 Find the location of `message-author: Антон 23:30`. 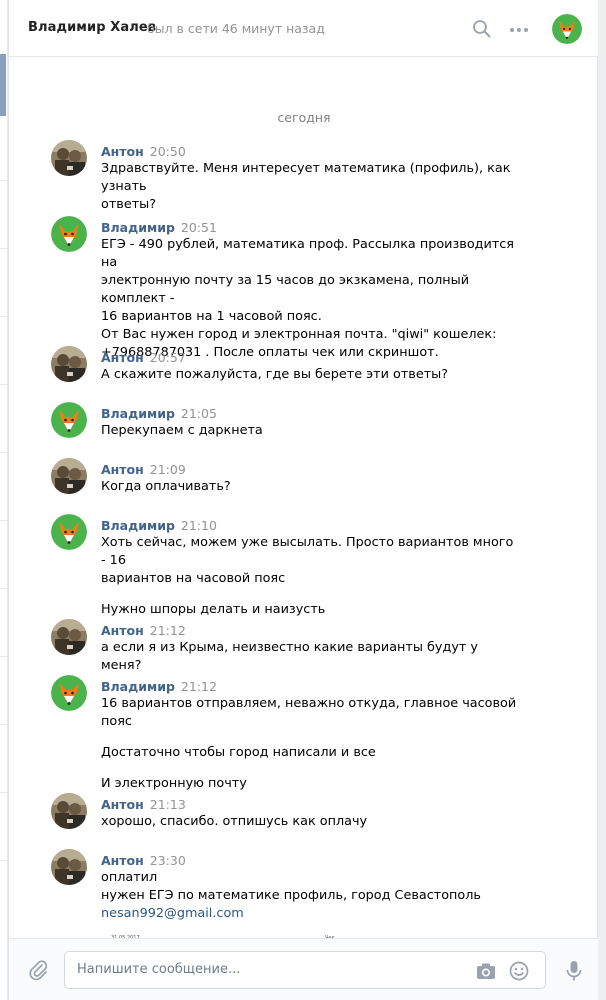

message-author: Антон 23:30 is located at coordinates (143, 860).